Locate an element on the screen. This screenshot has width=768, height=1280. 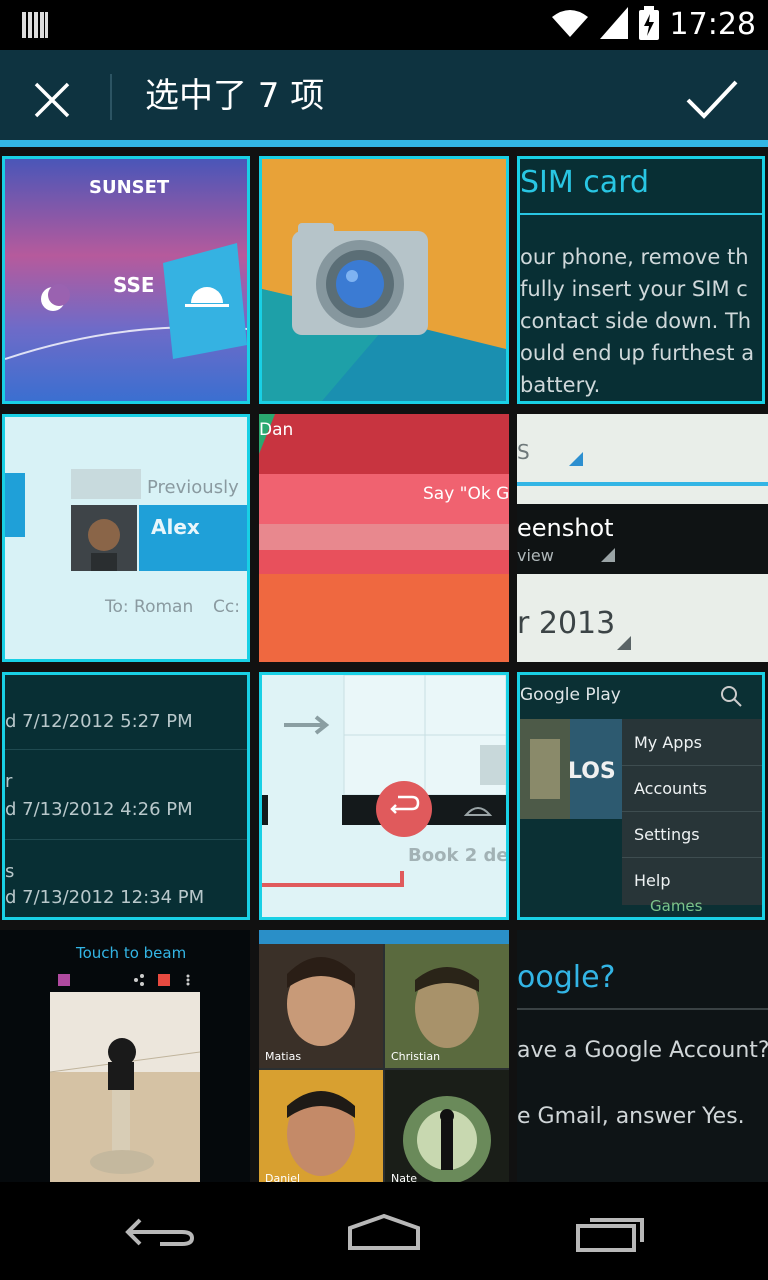
tile-android-beam: Touch to beam is located at coordinates (125, 1056).